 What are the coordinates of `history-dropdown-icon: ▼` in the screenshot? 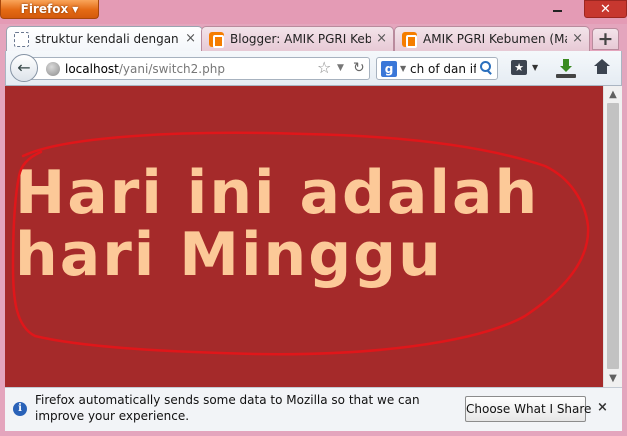 It's located at (340, 68).